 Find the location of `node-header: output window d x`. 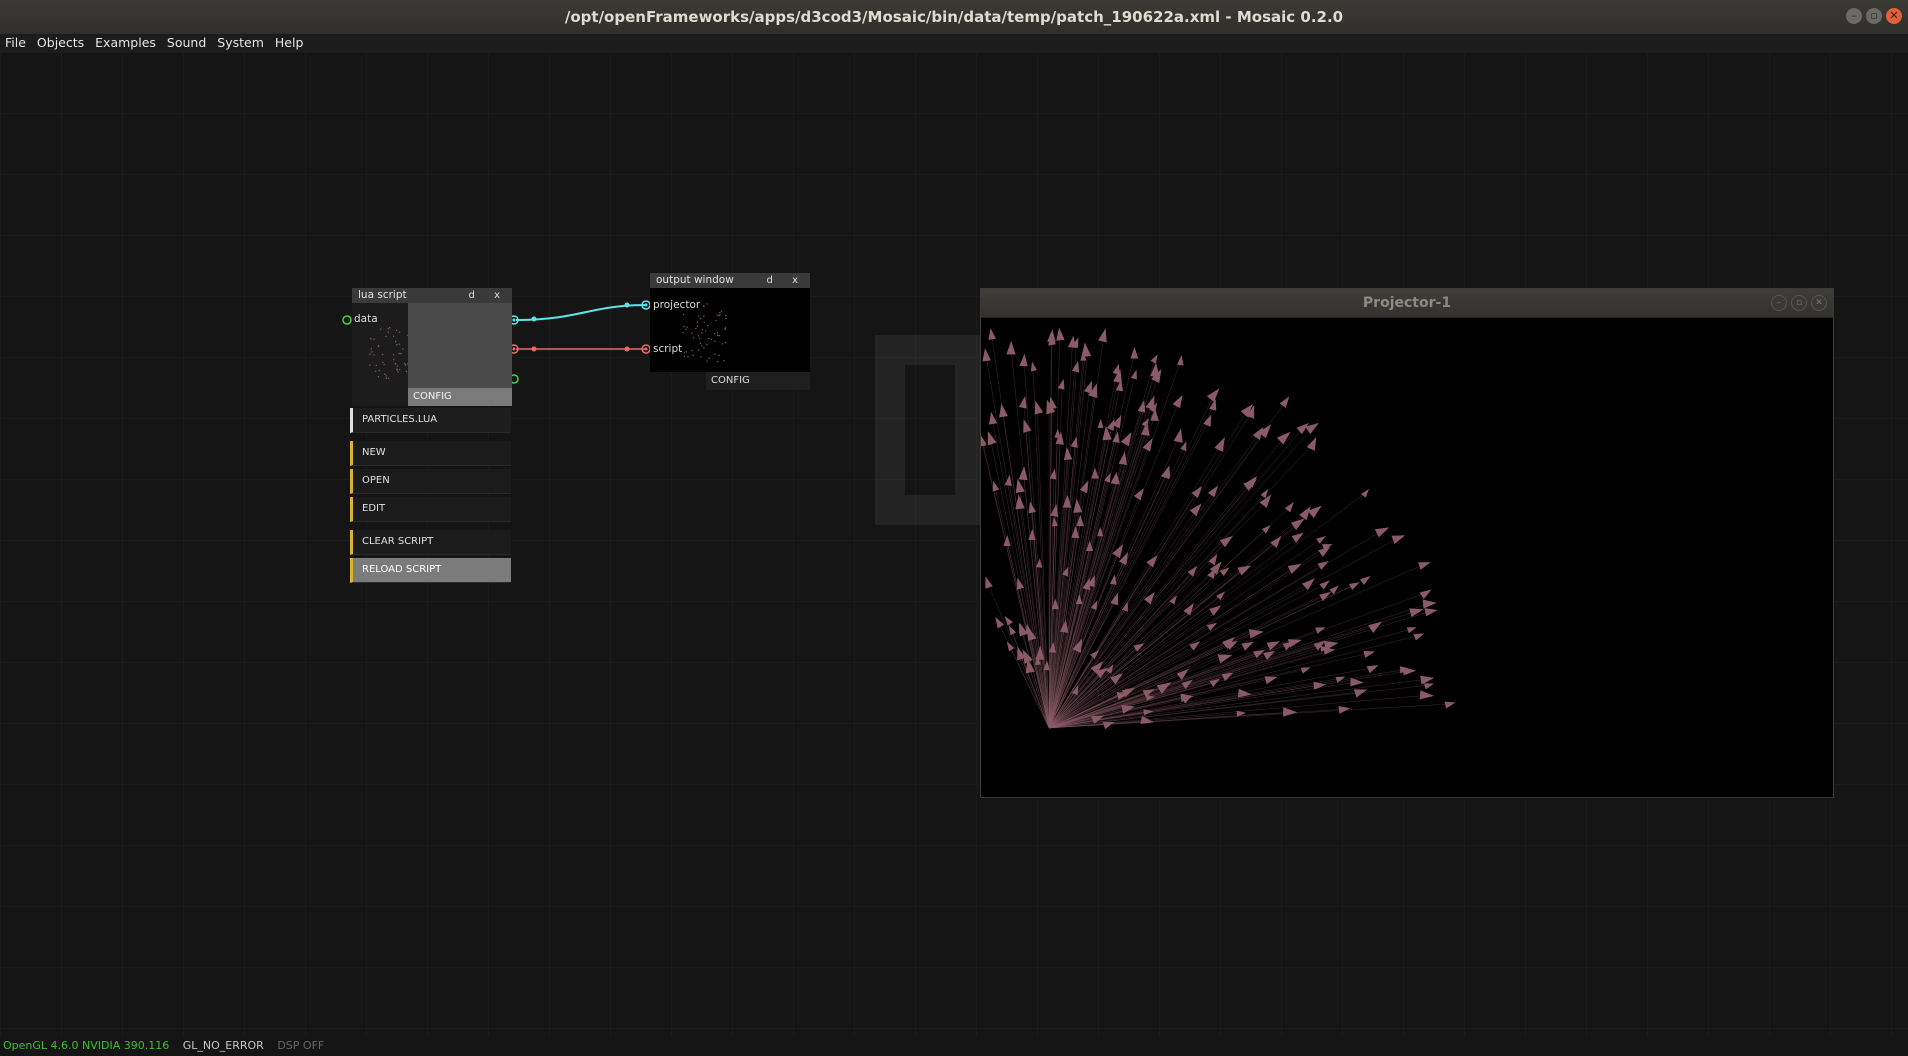

node-header: output window d x is located at coordinates (730, 280).